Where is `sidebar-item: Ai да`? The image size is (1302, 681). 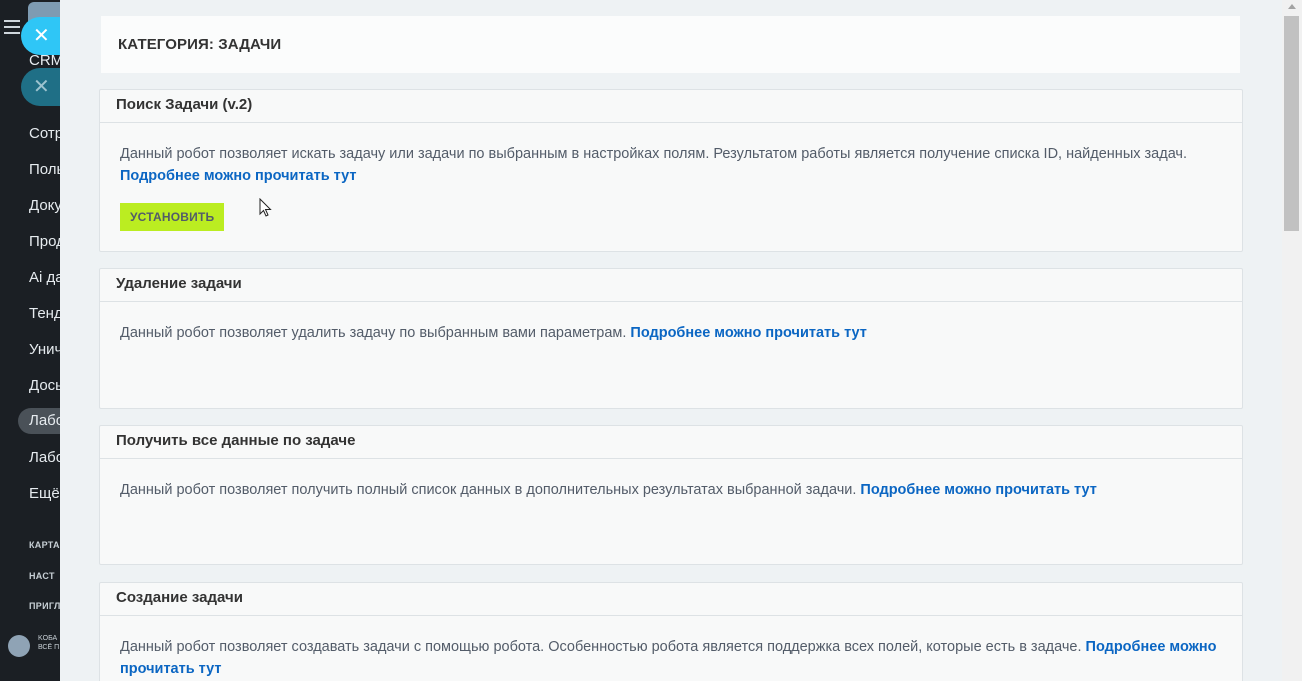 sidebar-item: Ai да is located at coordinates (44, 277).